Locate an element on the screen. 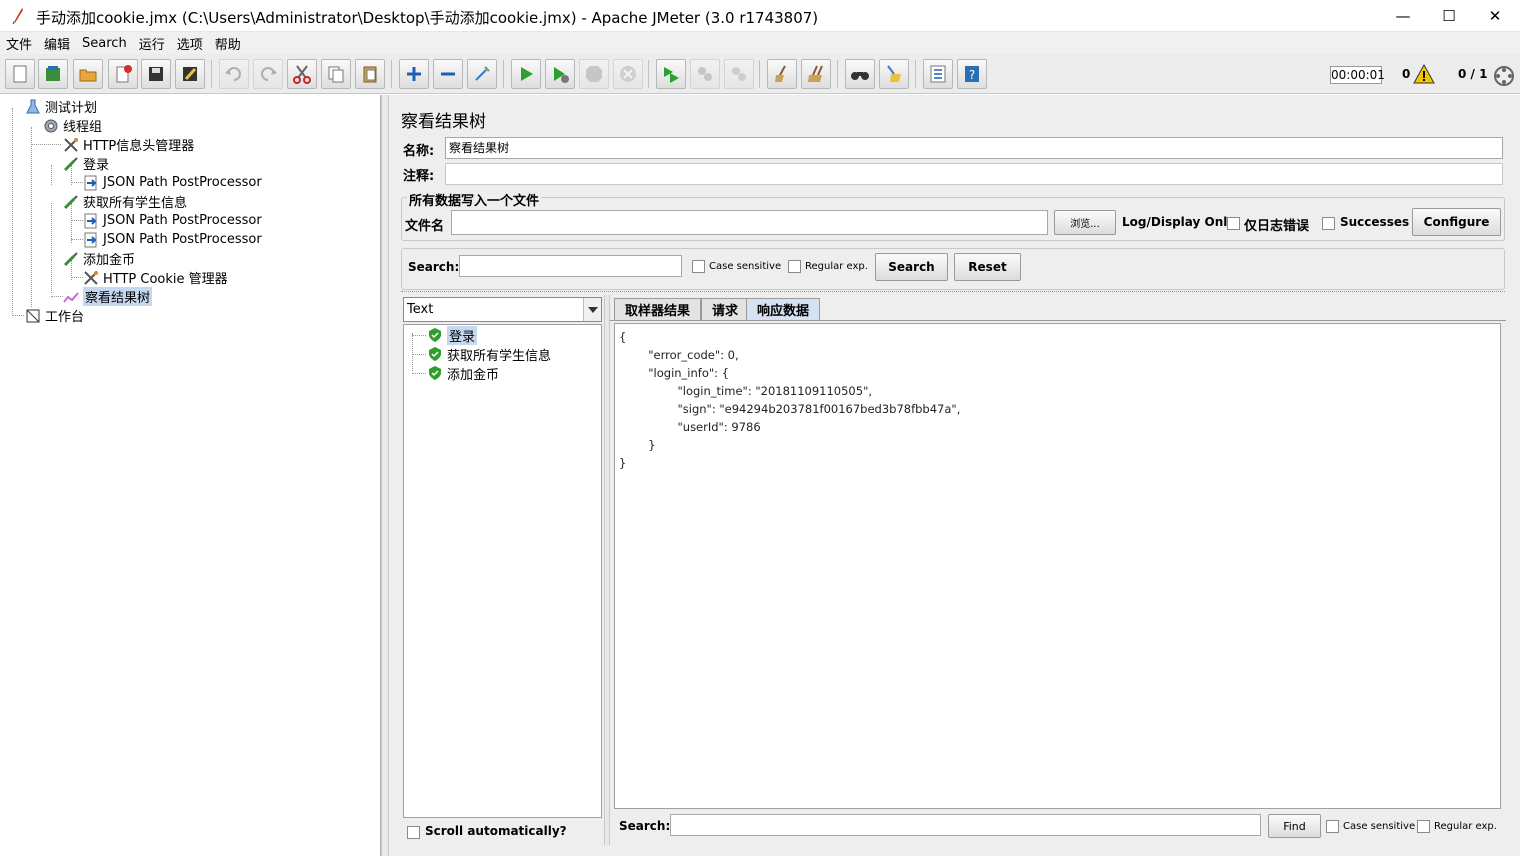  close-button: ✕ is located at coordinates (1495, 16).